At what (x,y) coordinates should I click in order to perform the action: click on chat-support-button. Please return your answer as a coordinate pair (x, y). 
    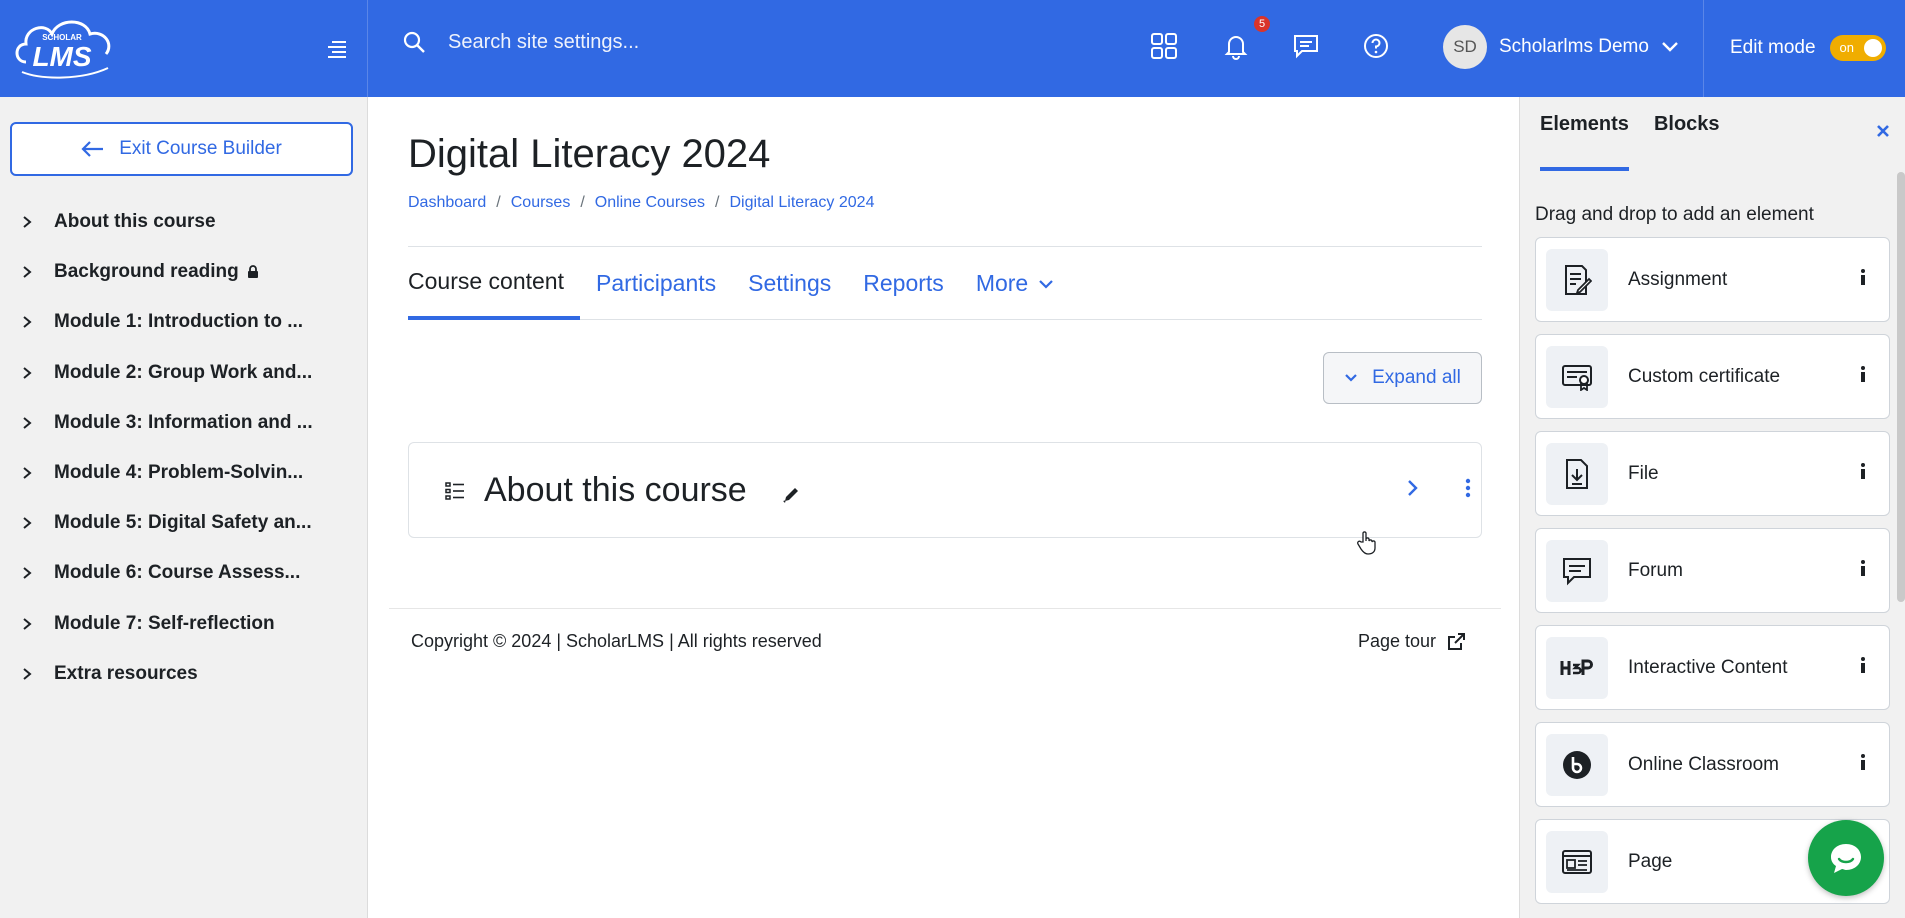
    Looking at the image, I should click on (1846, 858).